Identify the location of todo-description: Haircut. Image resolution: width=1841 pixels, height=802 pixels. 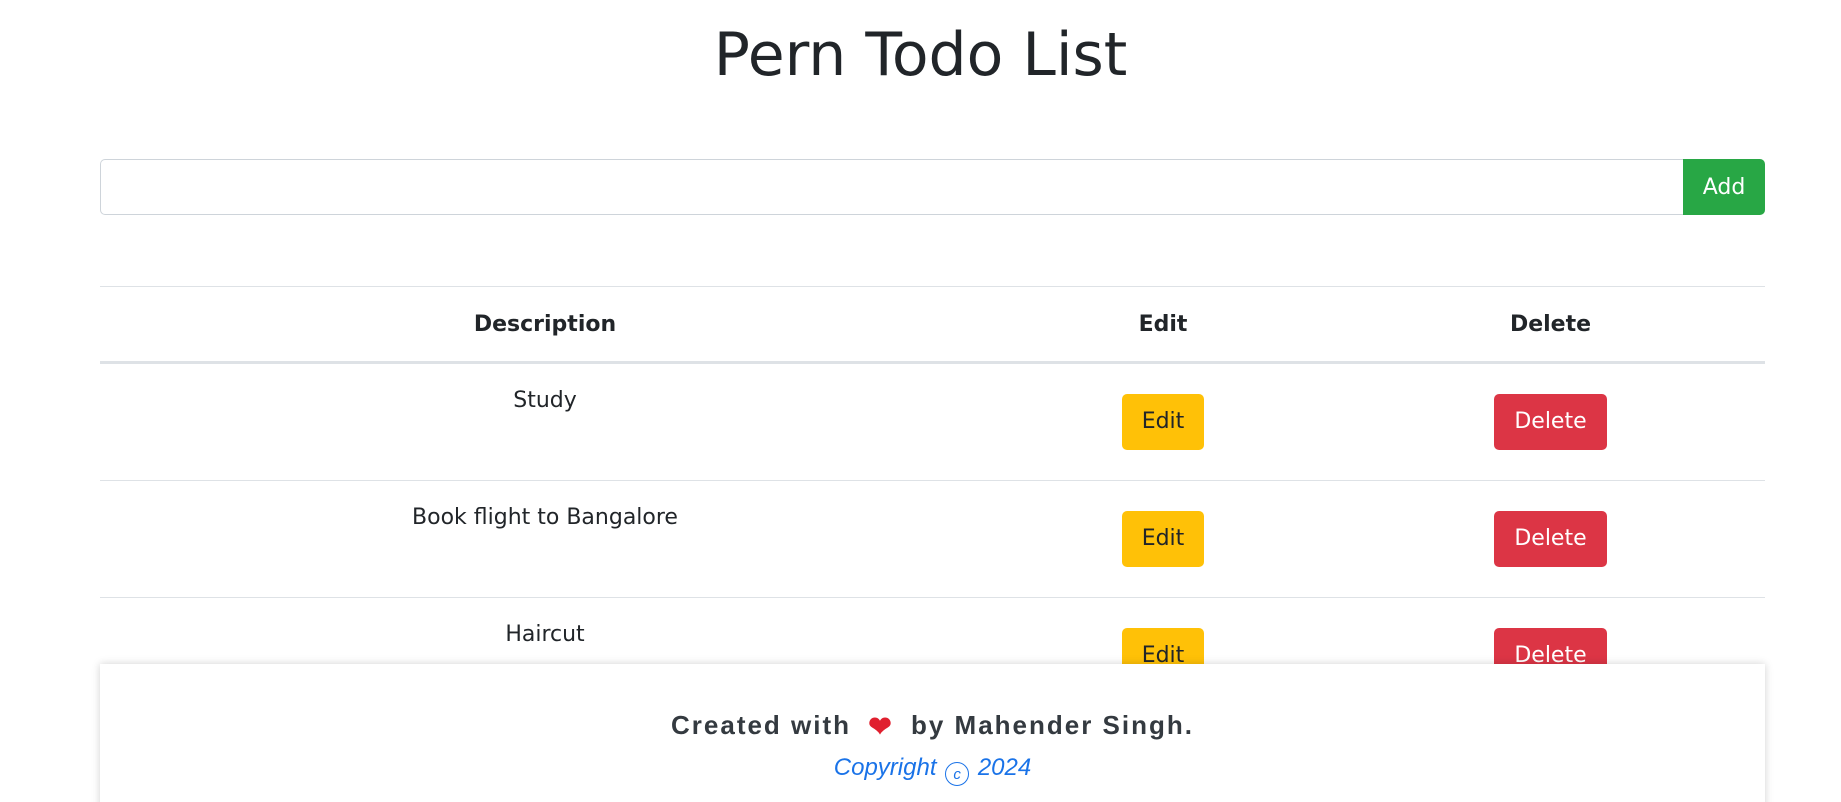
(545, 634).